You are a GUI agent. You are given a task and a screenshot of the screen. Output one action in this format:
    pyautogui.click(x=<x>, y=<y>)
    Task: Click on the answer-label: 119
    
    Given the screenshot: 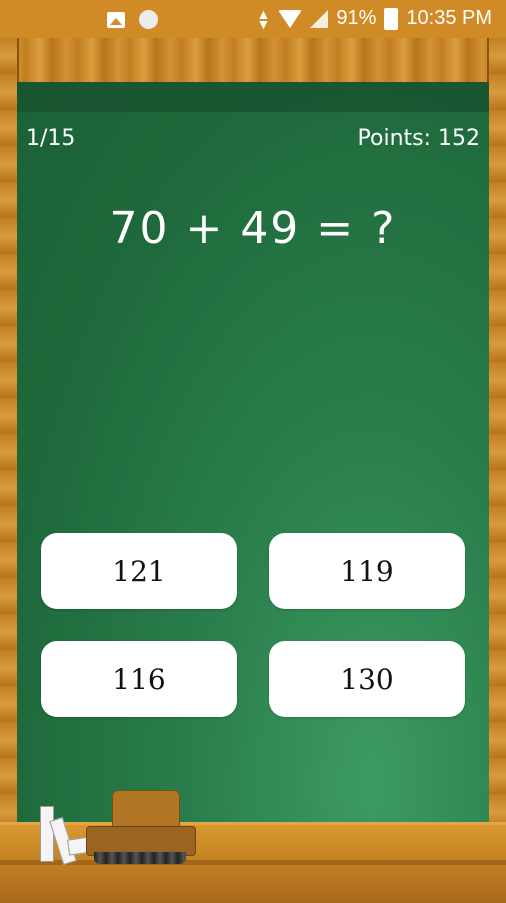 What is the action you would take?
    pyautogui.click(x=367, y=571)
    